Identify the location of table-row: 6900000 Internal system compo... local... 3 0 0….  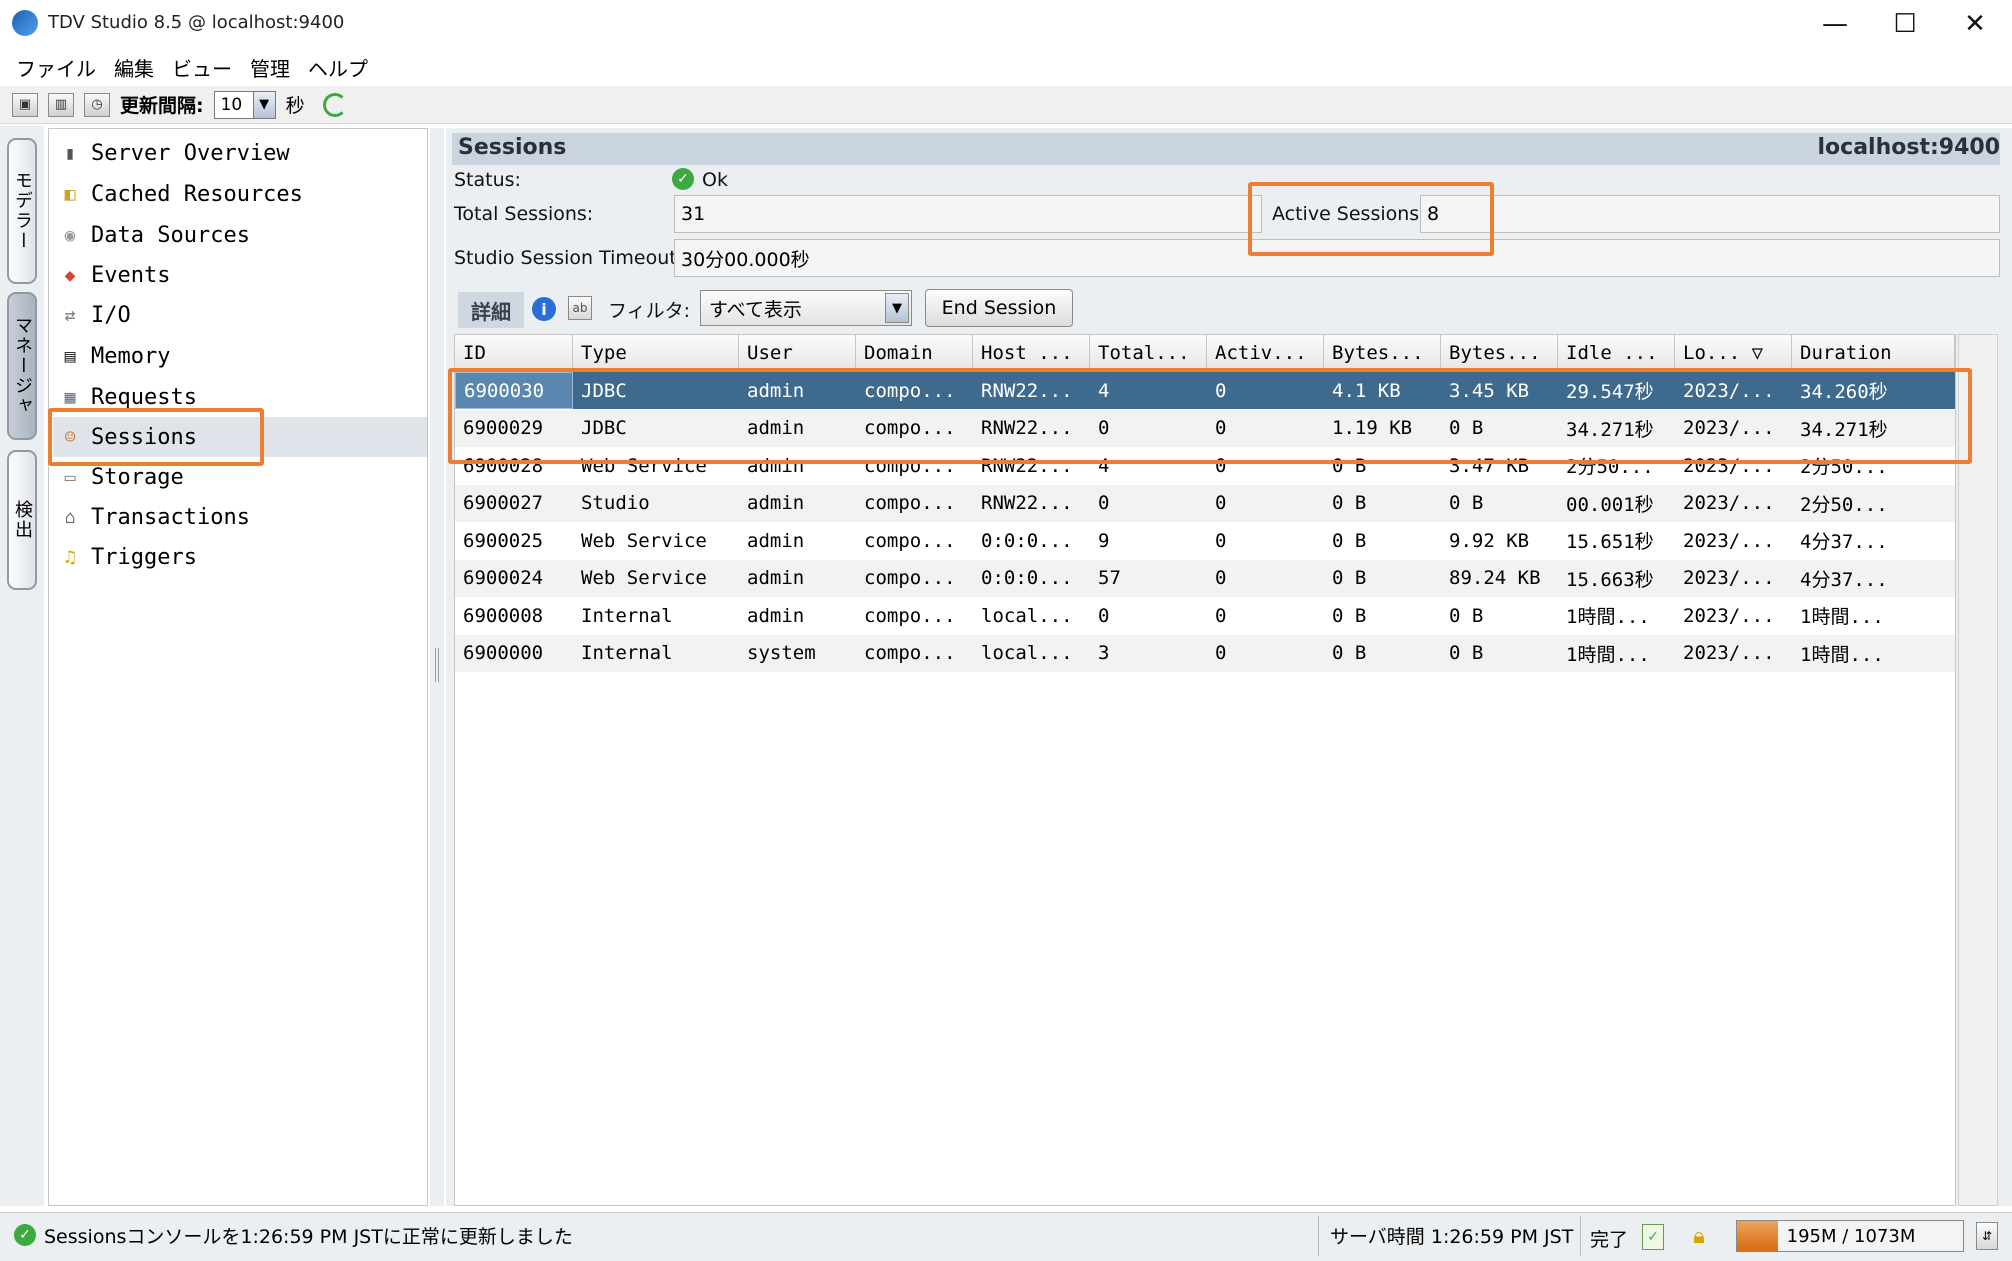
(1205, 653).